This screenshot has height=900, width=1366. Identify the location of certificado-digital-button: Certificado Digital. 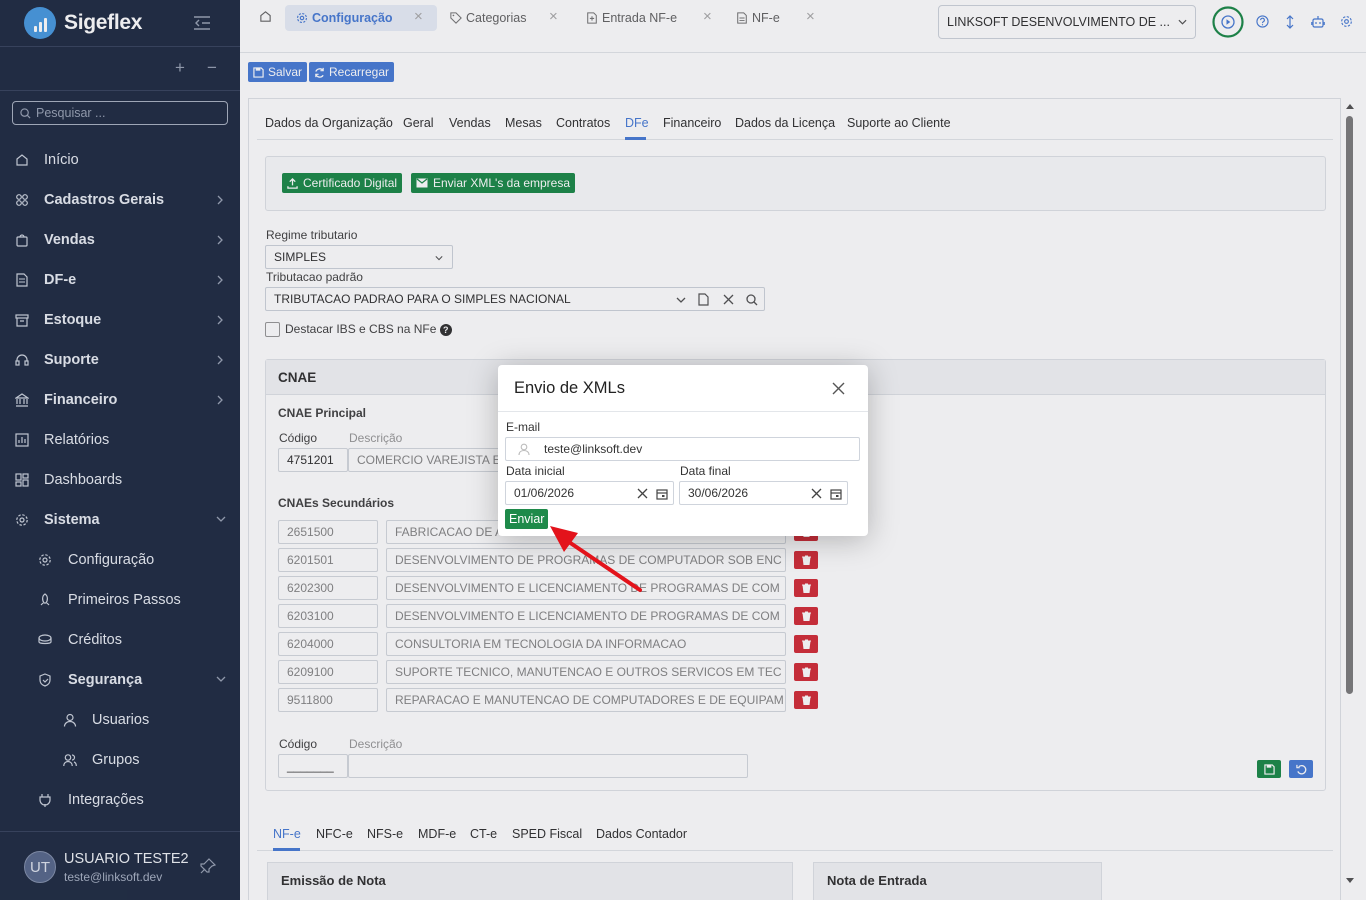
(342, 183).